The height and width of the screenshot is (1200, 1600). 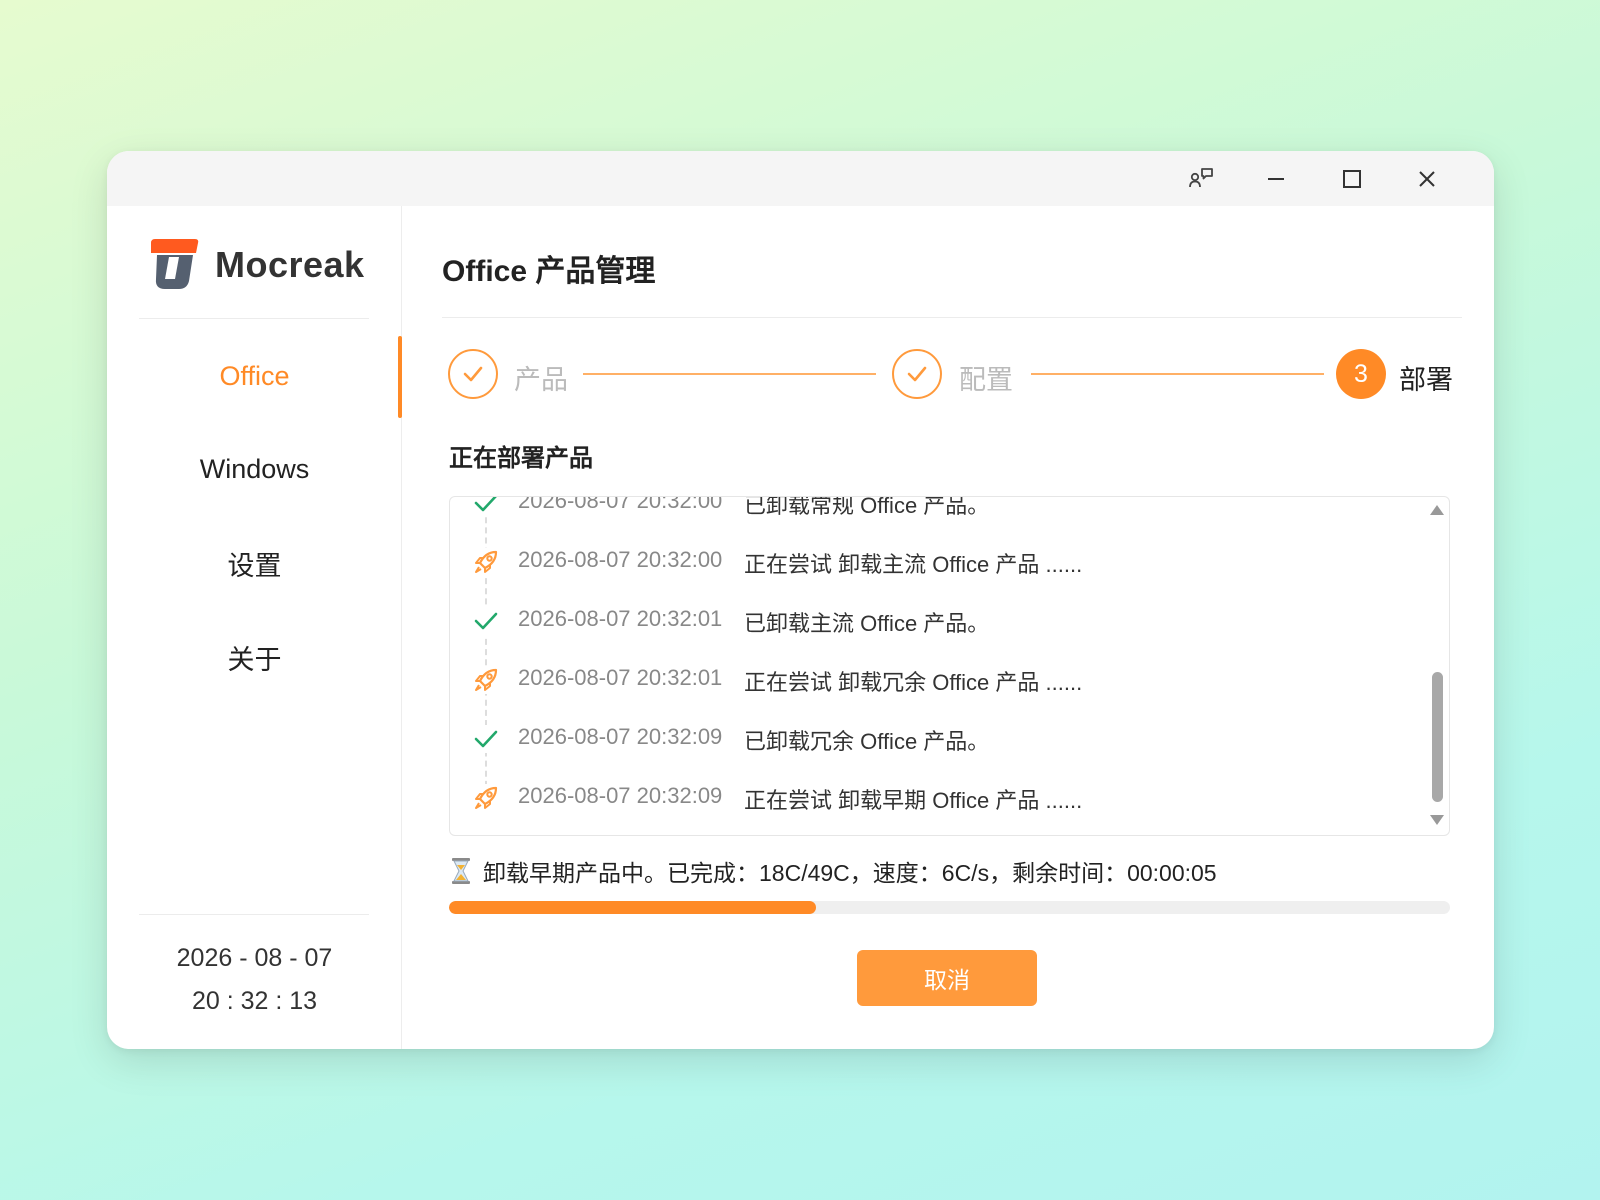 I want to click on active-nav-indicator, so click(x=400, y=377).